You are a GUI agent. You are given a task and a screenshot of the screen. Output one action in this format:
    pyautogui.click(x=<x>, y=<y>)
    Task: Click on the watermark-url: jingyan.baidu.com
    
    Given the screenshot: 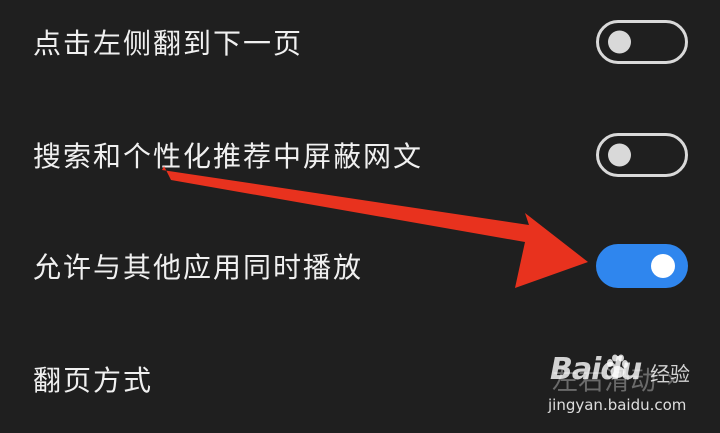 What is the action you would take?
    pyautogui.click(x=617, y=405)
    